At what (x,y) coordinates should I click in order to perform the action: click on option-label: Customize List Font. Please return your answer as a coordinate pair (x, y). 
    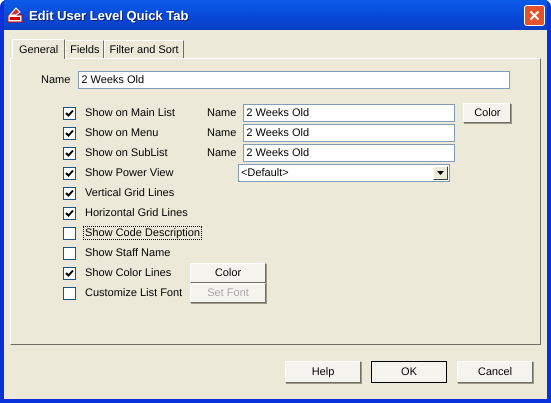
    Looking at the image, I should click on (135, 293).